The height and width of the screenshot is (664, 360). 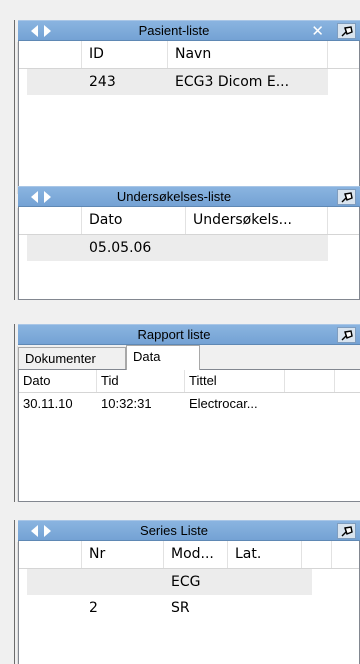 I want to click on table-row: ECG, so click(x=189, y=582).